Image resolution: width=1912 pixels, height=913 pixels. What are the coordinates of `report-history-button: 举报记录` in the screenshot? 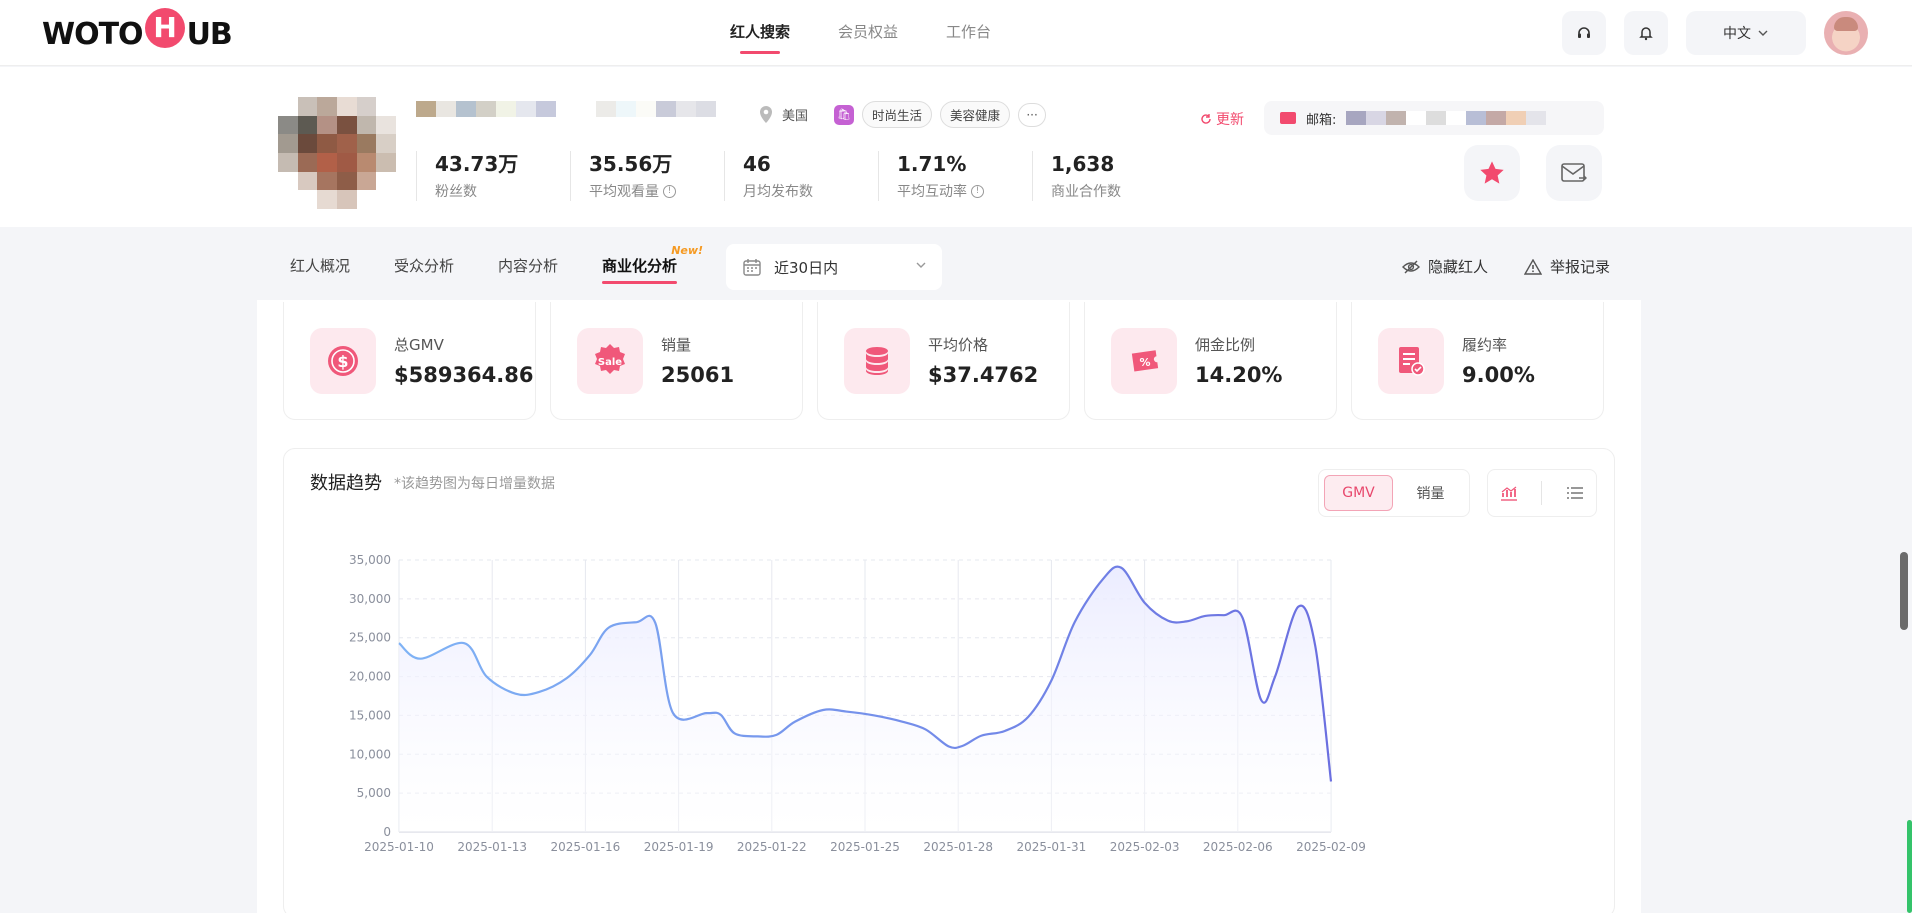 It's located at (1567, 266).